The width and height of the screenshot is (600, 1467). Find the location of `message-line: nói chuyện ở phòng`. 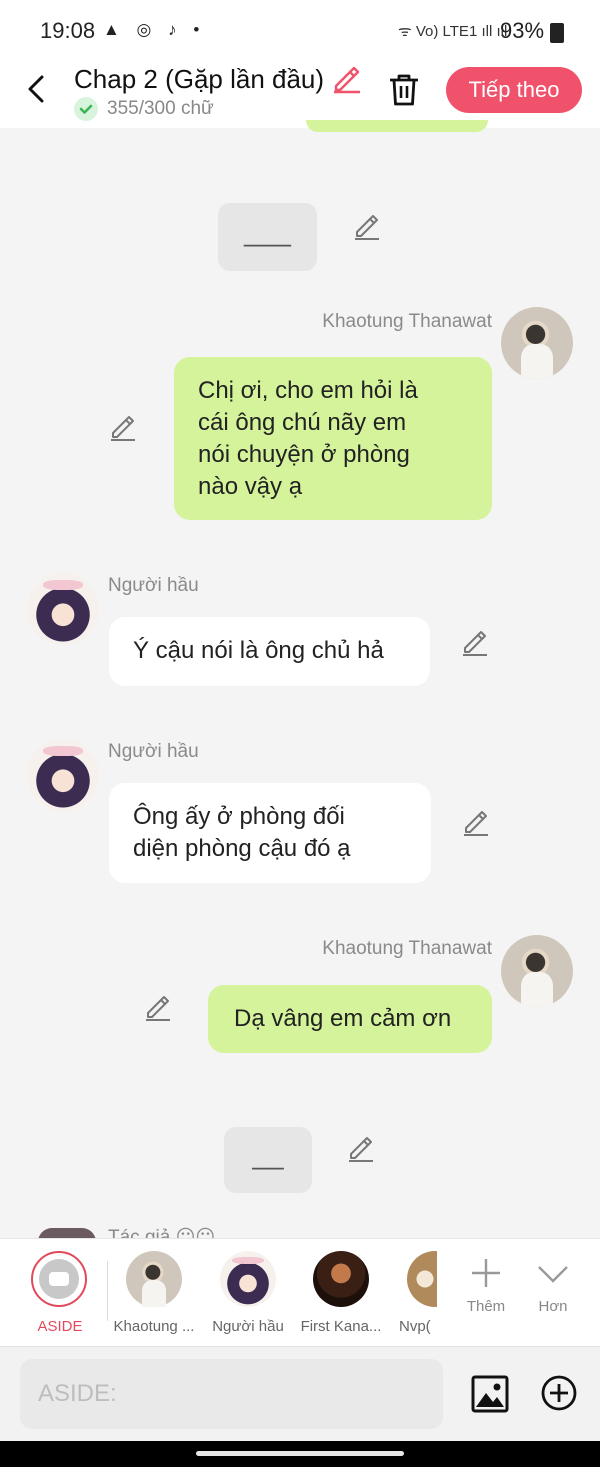

message-line: nói chuyện ở phòng is located at coordinates (304, 454).